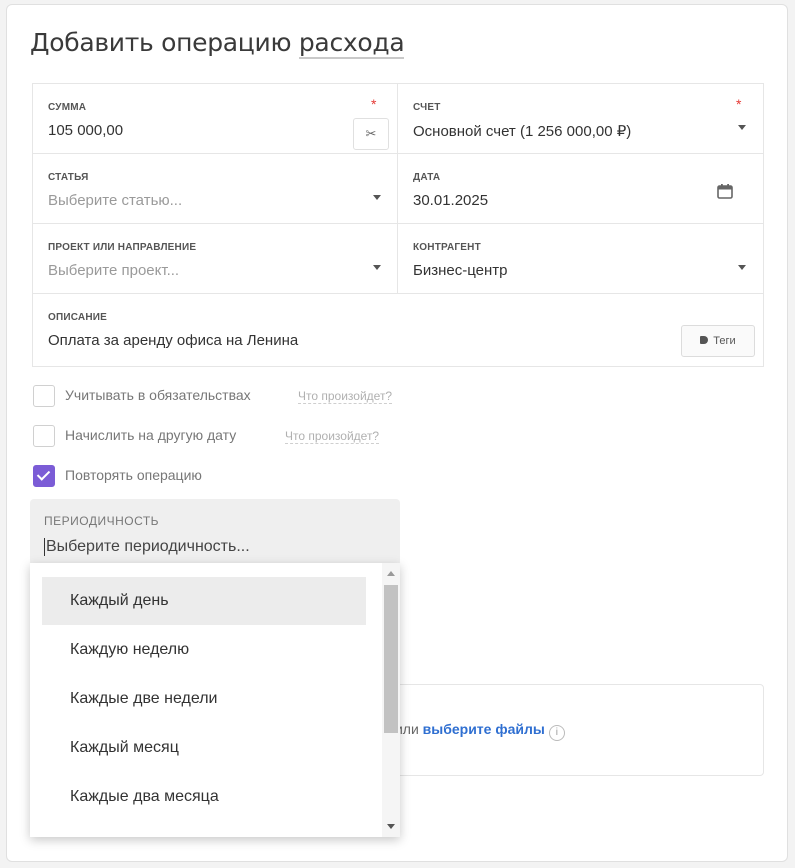  I want to click on description-label: ОПИСАНИЕ, so click(78, 317).